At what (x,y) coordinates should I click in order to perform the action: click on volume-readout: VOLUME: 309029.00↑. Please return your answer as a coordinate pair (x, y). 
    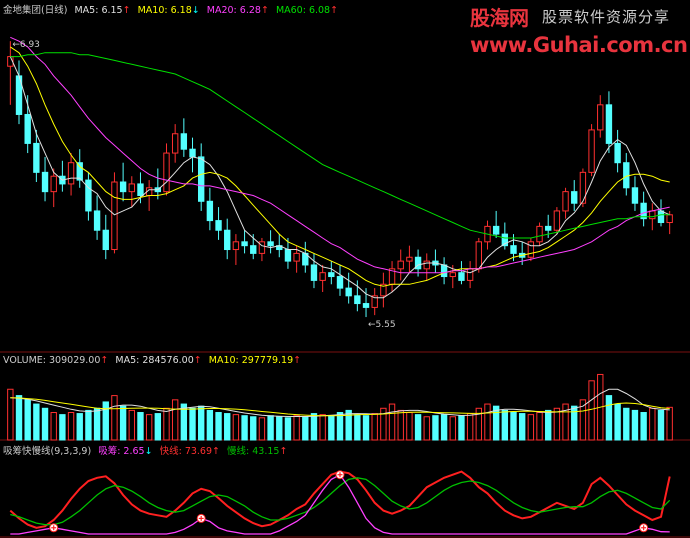
    Looking at the image, I should click on (56, 360).